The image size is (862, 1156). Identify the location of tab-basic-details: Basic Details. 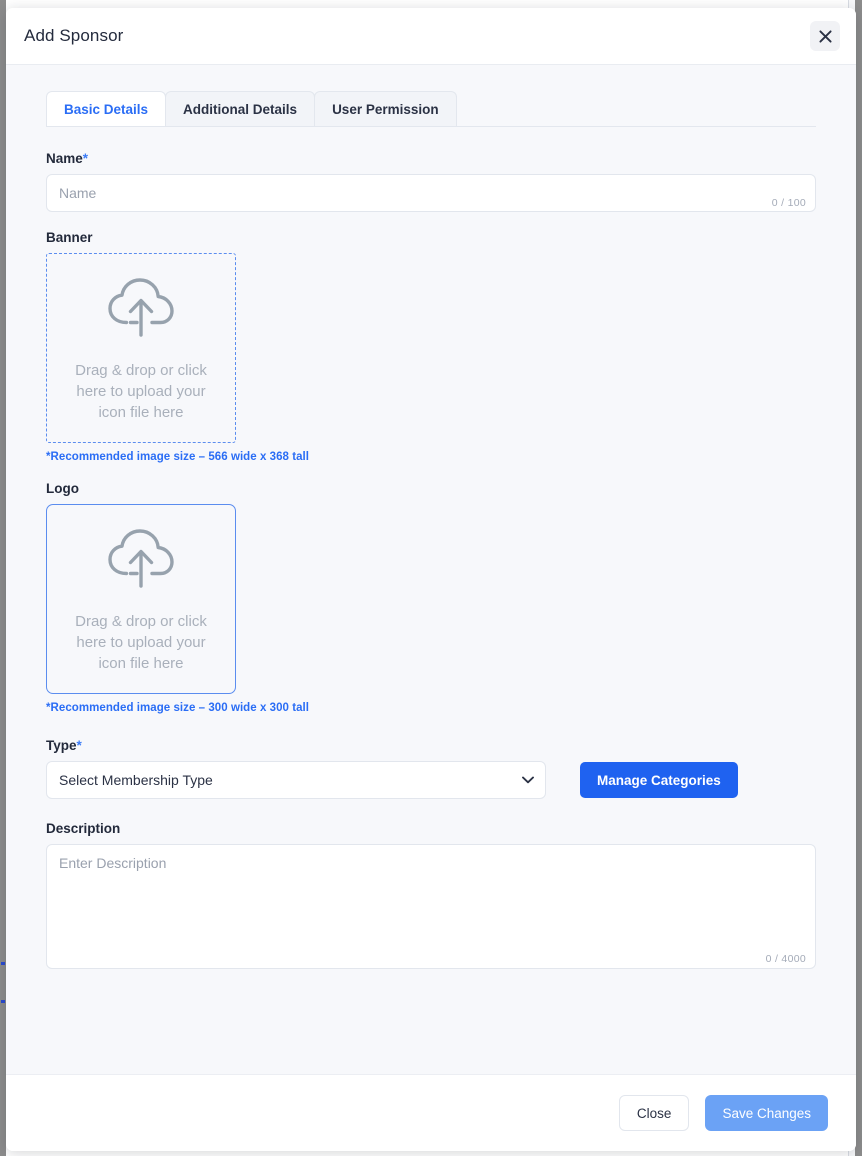
(106, 108).